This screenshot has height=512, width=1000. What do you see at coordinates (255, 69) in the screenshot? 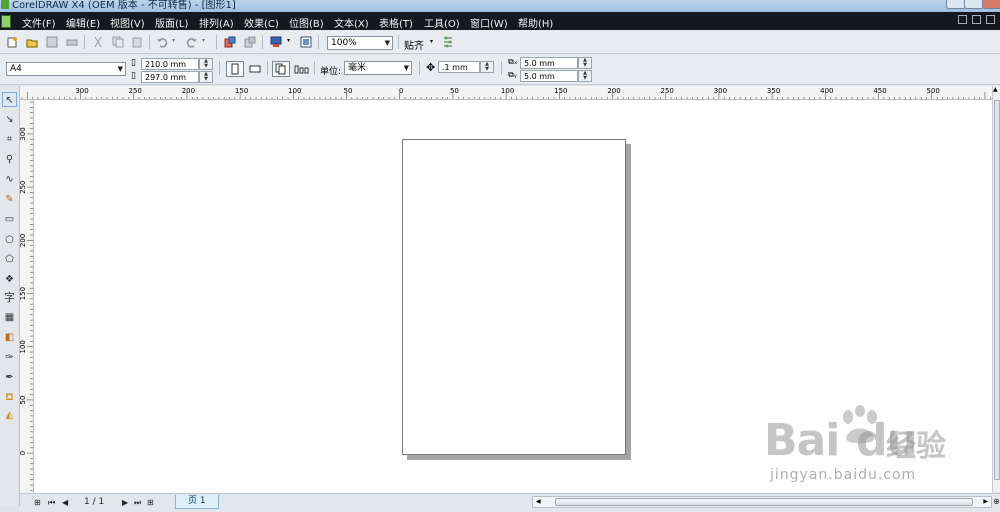
I see `landscape-orientation-button` at bounding box center [255, 69].